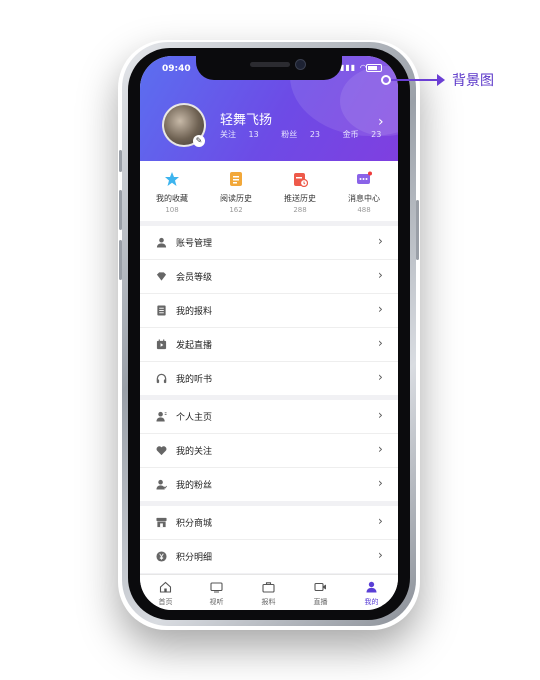  What do you see at coordinates (305, 134) in the screenshot?
I see `stat-fans: 粉丝 23` at bounding box center [305, 134].